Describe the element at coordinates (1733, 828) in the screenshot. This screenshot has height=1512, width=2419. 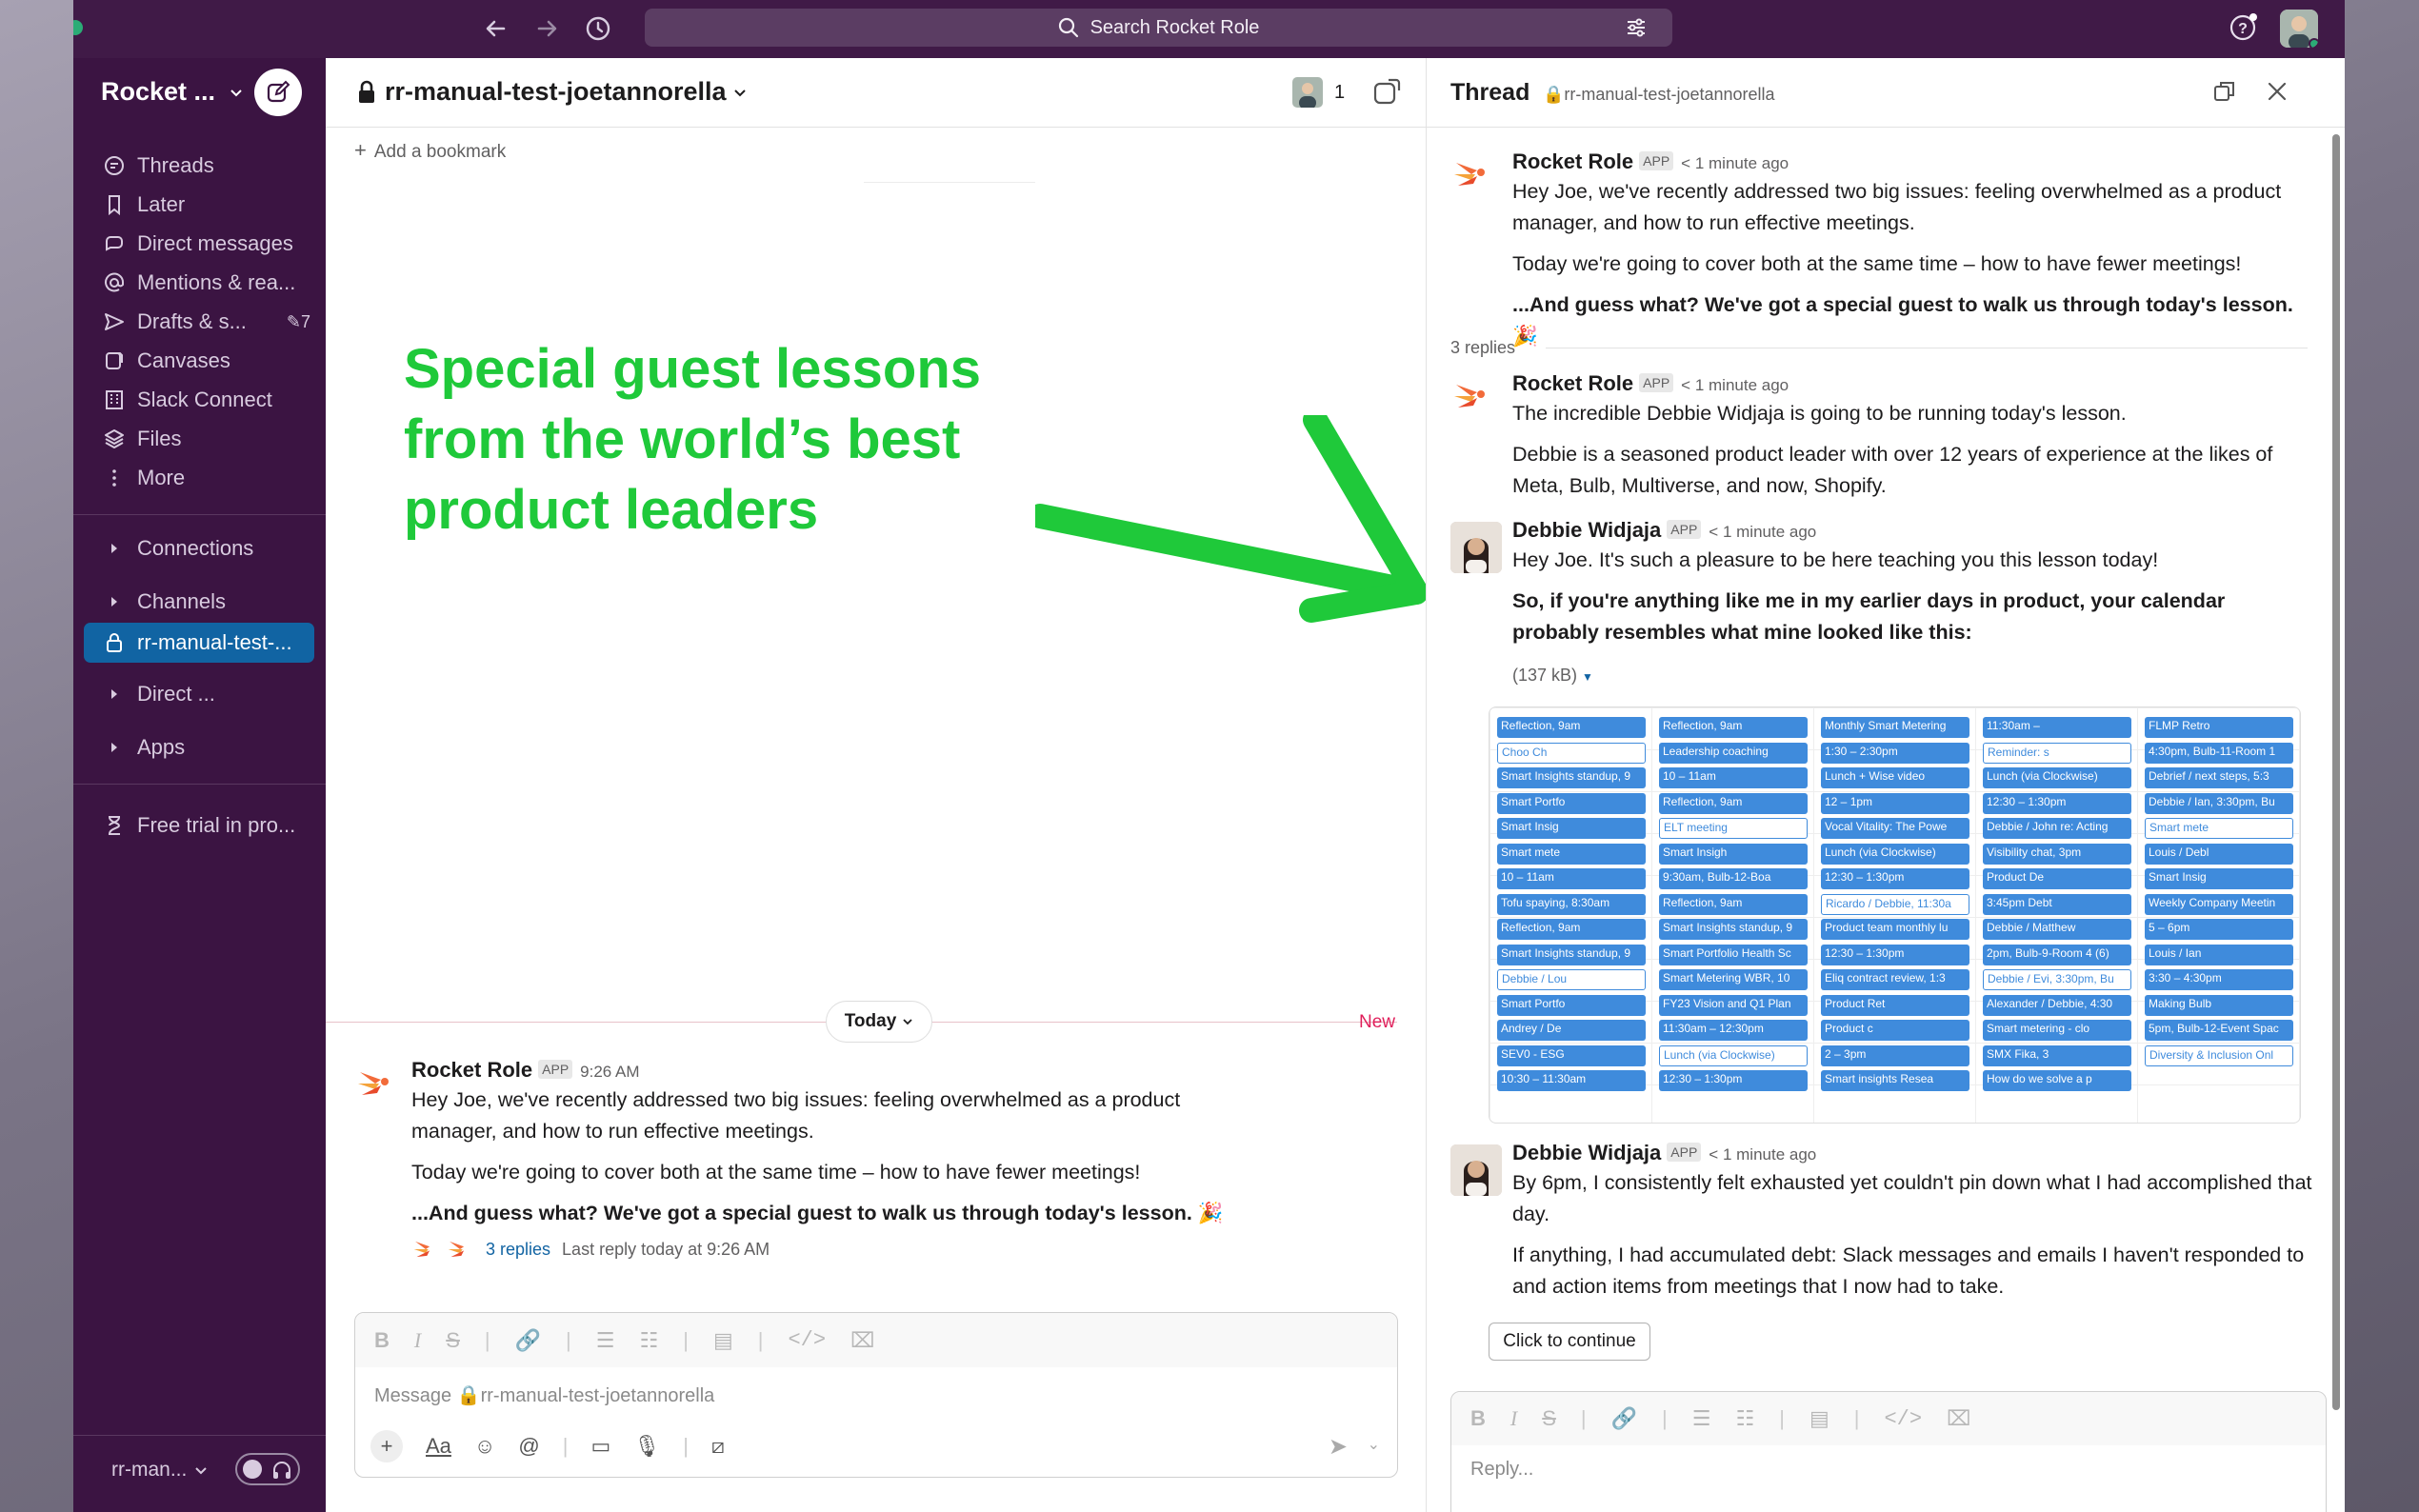
I see `calendar-event: ELT meeting` at that location.